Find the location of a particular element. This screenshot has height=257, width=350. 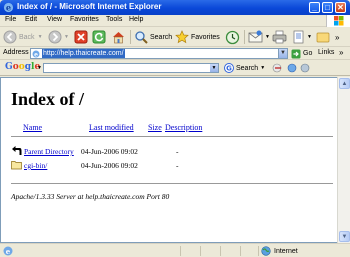

messenger-button is located at coordinates (323, 37).